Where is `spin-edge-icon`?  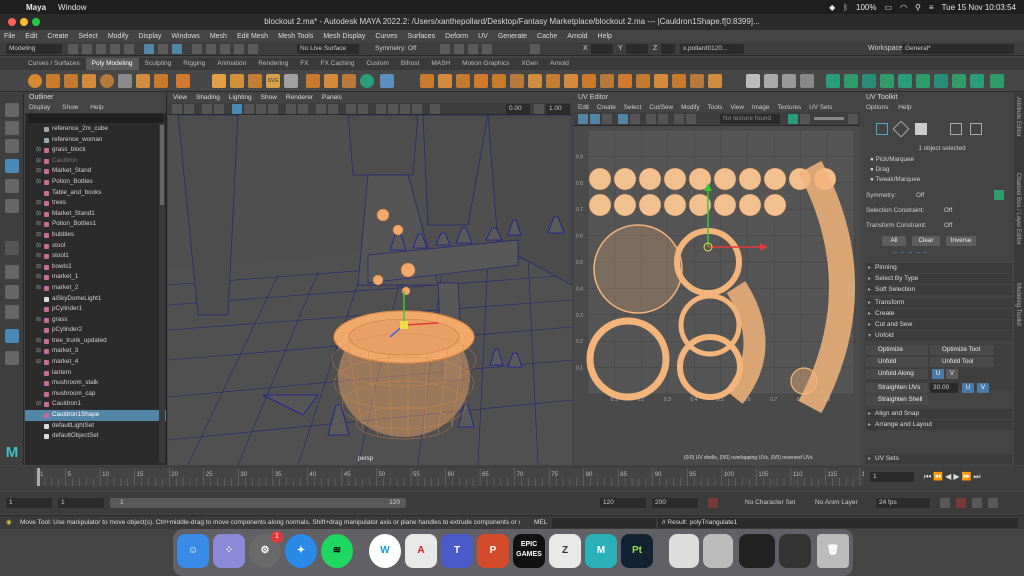
spin-edge-icon is located at coordinates (807, 81).